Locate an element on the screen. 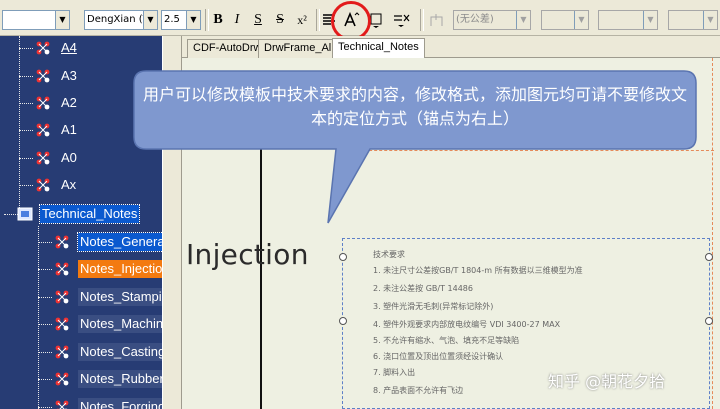 The height and width of the screenshot is (409, 720). tree-item-label: Notes_Casting is located at coordinates (120, 352).